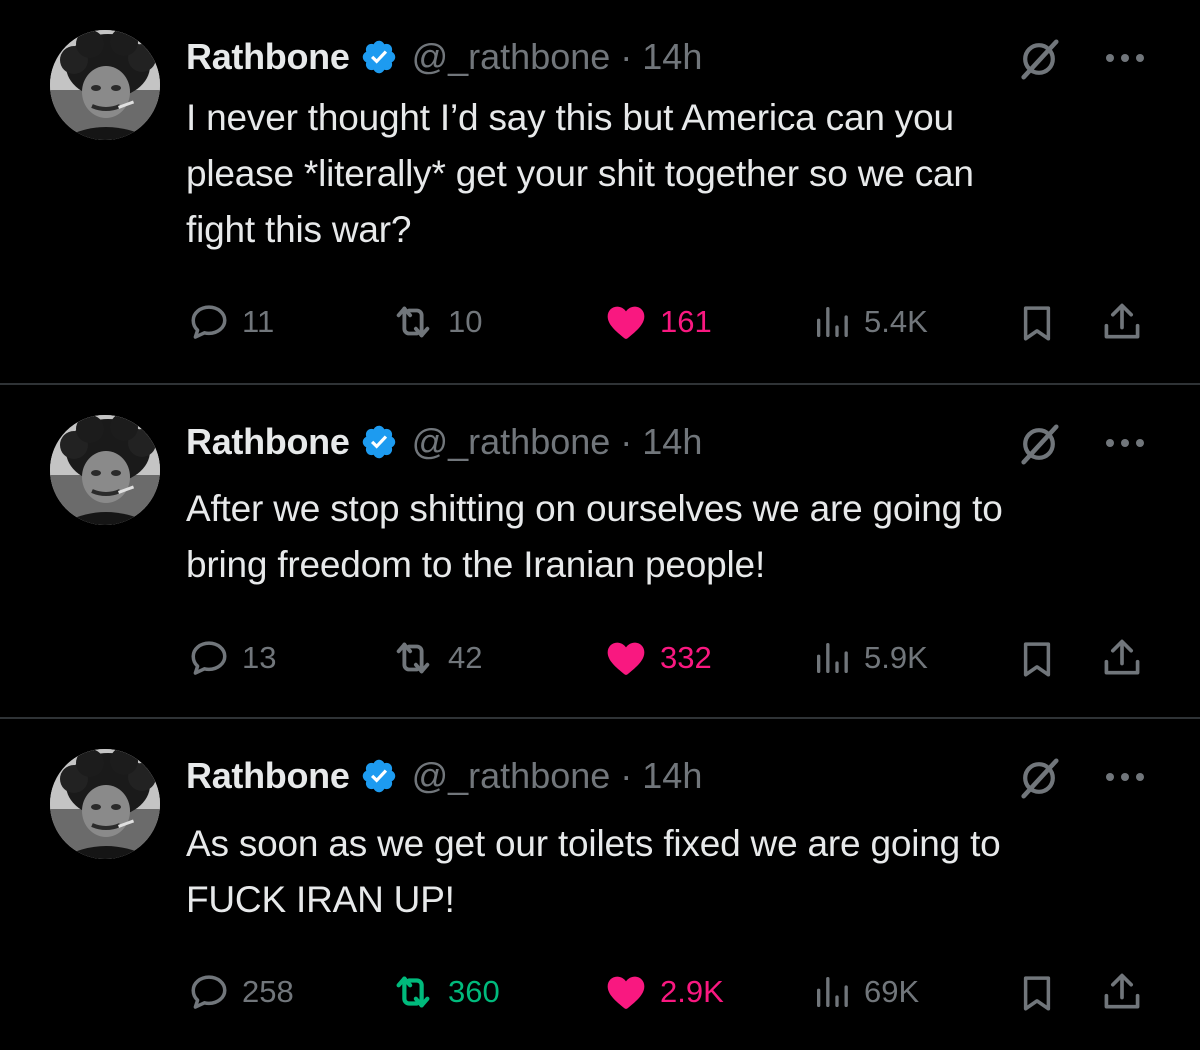 The width and height of the screenshot is (1200, 1050). I want to click on retweet-count: 360, so click(474, 991).